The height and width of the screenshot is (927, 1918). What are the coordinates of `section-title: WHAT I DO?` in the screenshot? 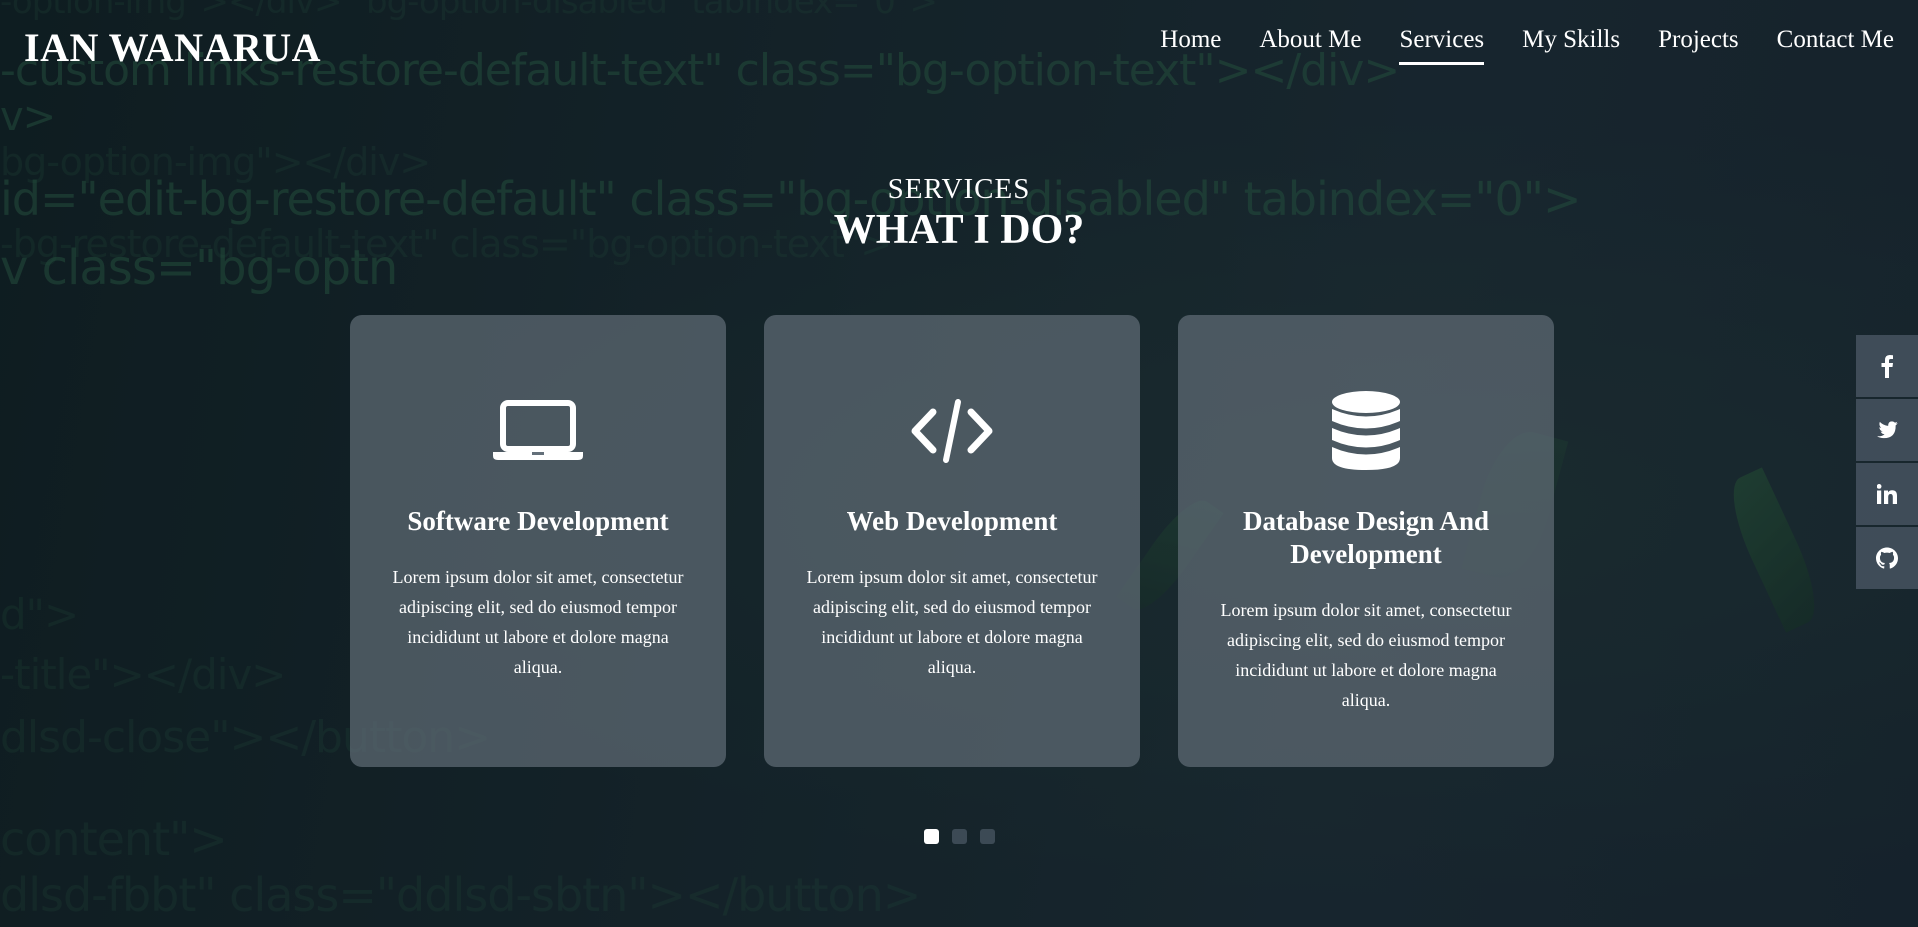 It's located at (959, 230).